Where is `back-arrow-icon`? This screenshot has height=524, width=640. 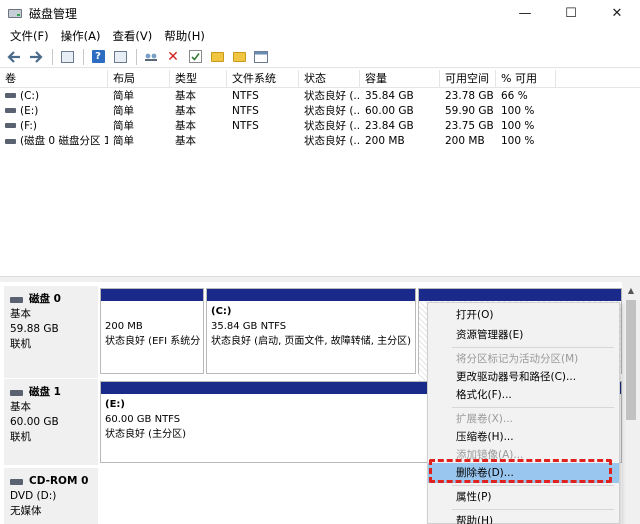 back-arrow-icon is located at coordinates (14, 57).